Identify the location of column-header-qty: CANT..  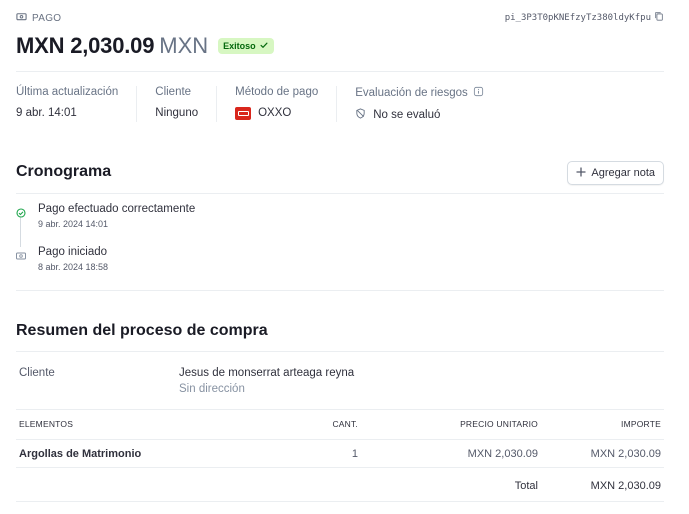
(345, 424).